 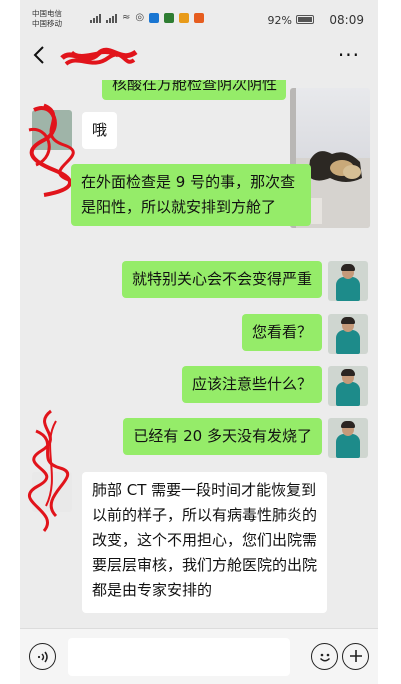 I want to click on wifi-icon: ≈, so click(x=126, y=17).